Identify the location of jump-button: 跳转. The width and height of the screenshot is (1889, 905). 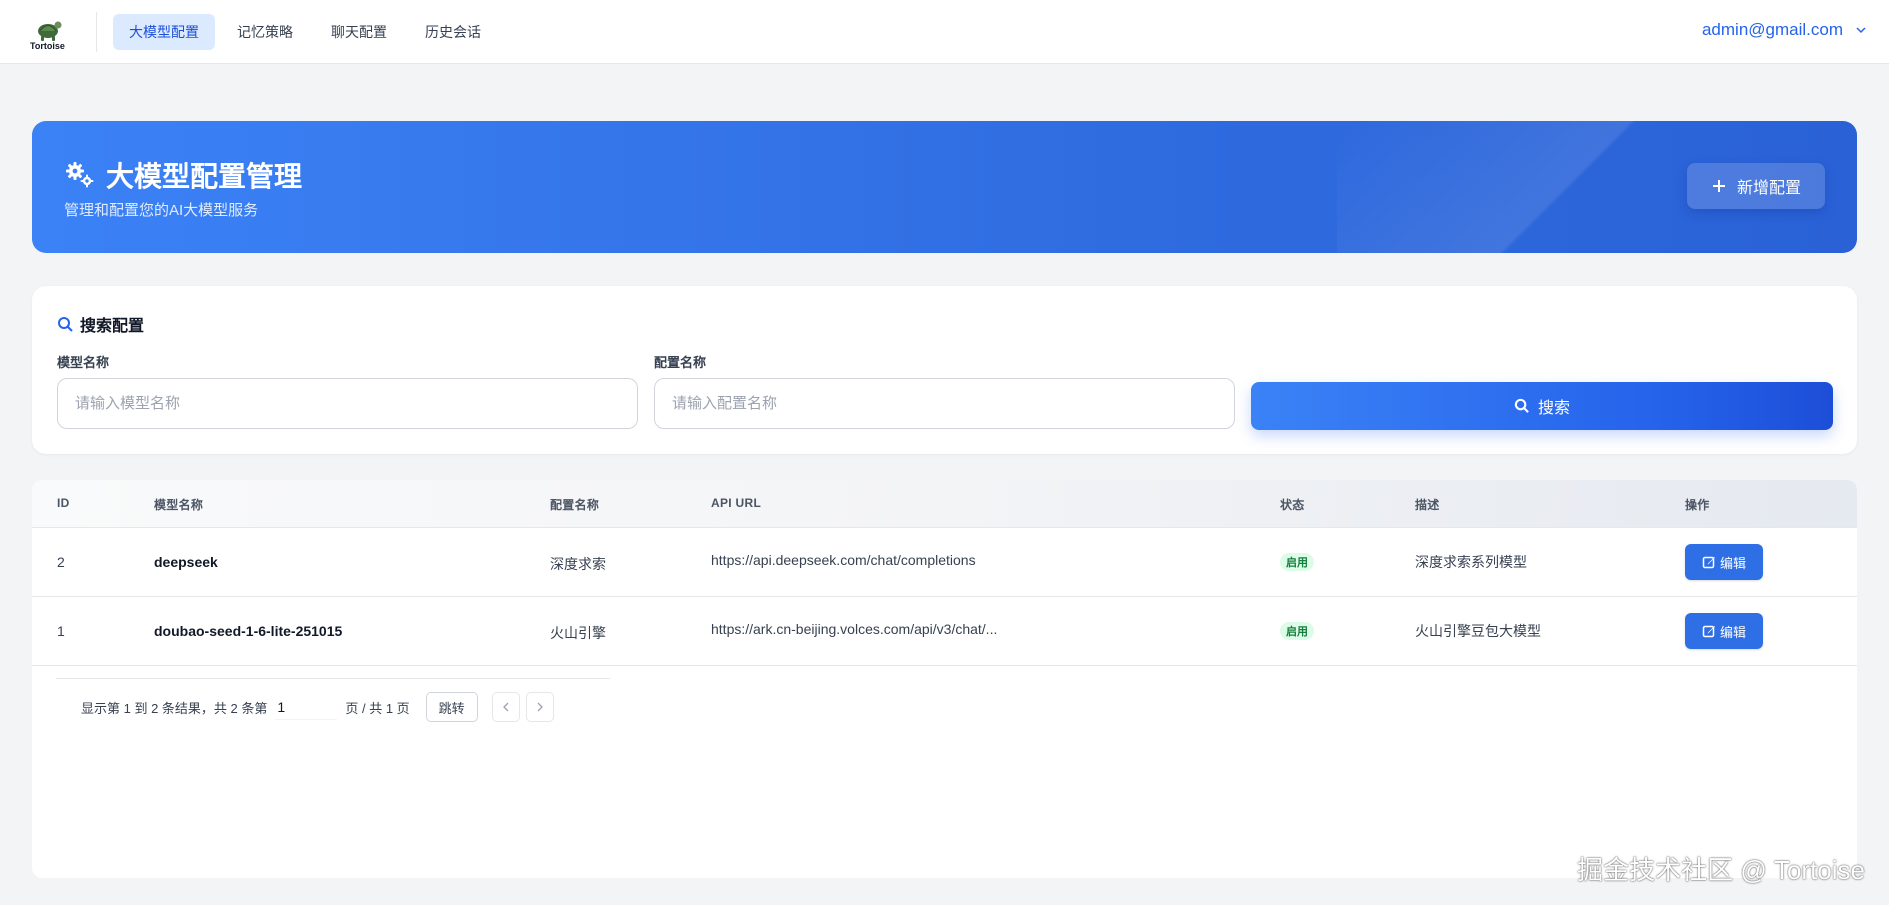
(451, 707).